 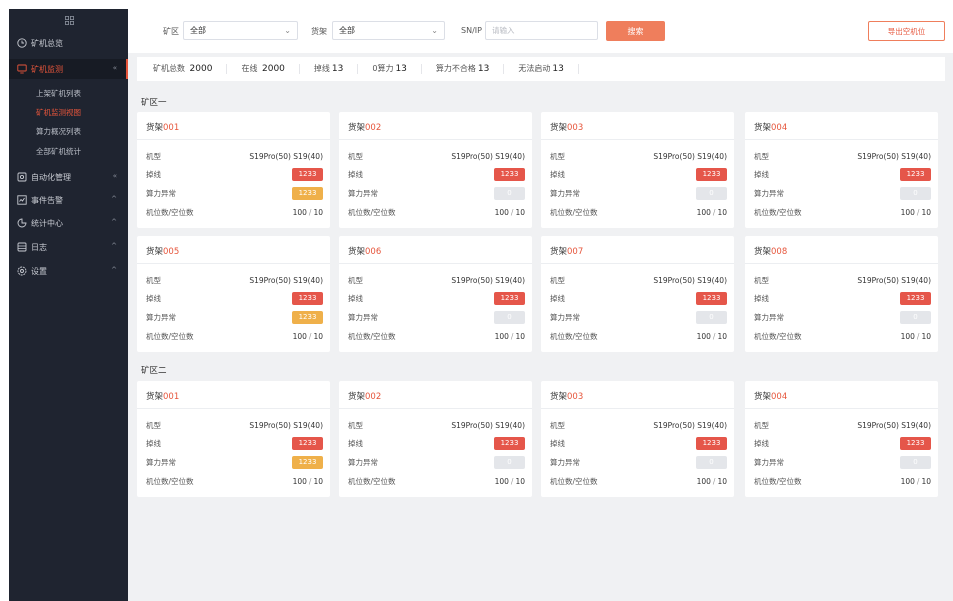 I want to click on chevron-down-icon: ⌄, so click(x=434, y=30).